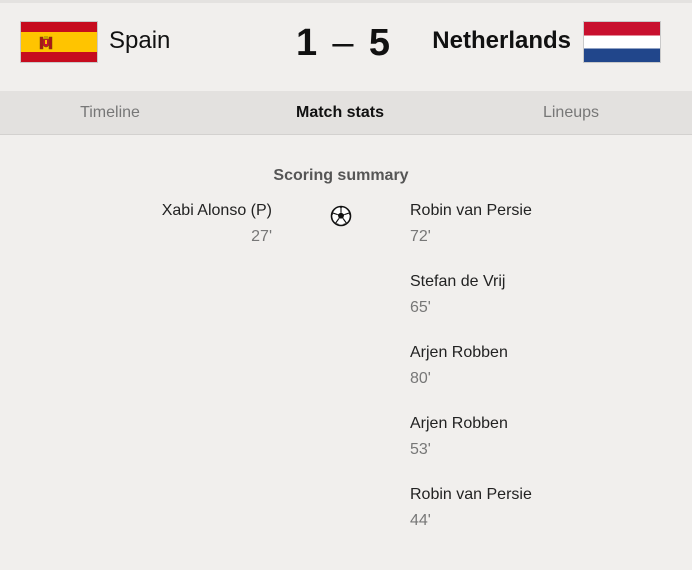 This screenshot has height=570, width=692. Describe the element at coordinates (471, 295) in the screenshot. I see `away-goal-item: Stefan de Vrij 65'` at that location.